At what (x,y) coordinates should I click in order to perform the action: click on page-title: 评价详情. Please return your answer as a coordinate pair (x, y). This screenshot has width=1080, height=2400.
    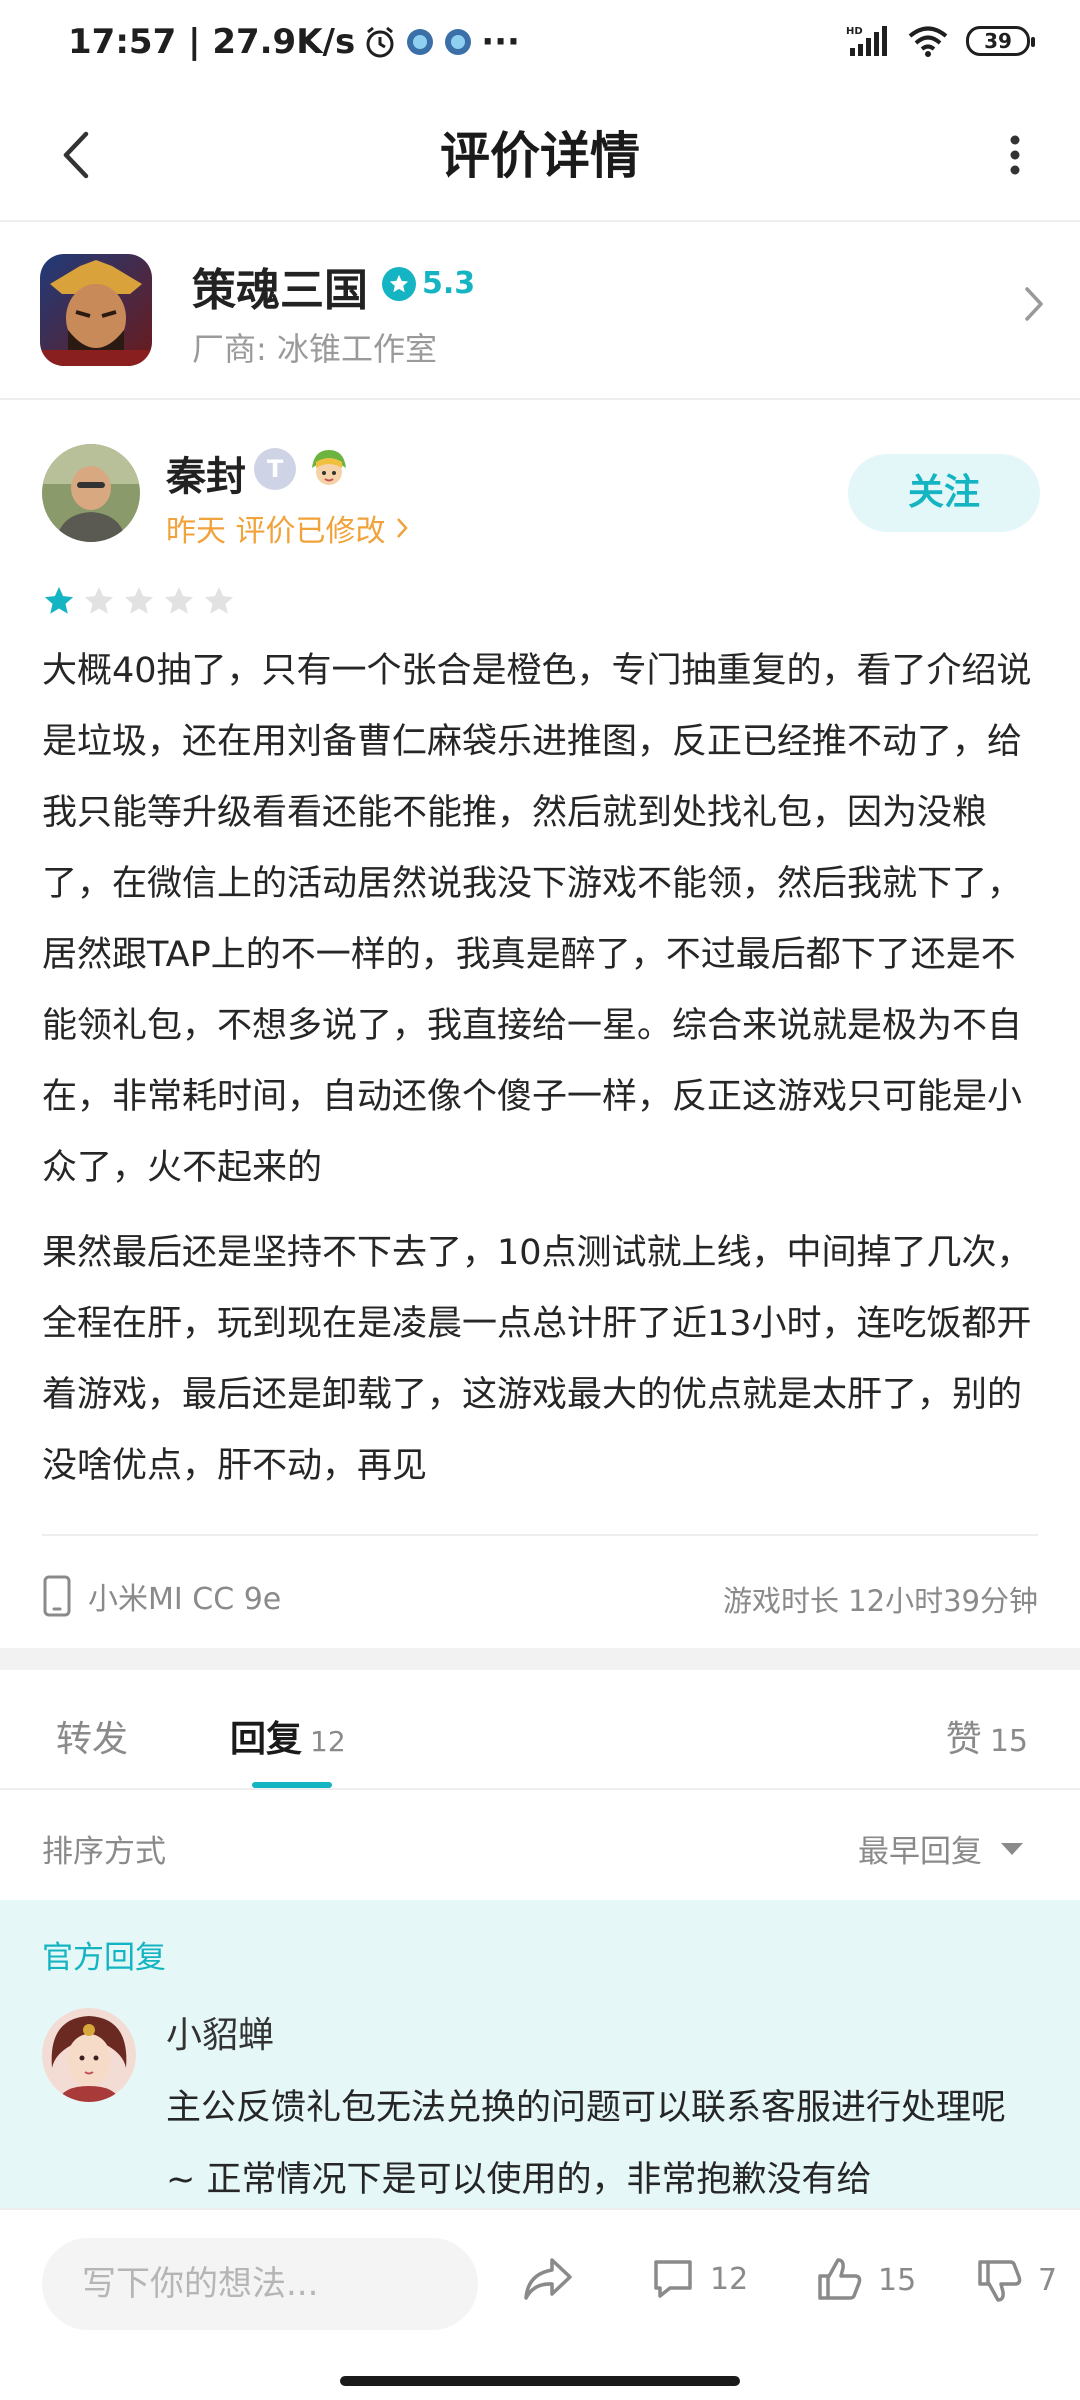
    Looking at the image, I should click on (540, 156).